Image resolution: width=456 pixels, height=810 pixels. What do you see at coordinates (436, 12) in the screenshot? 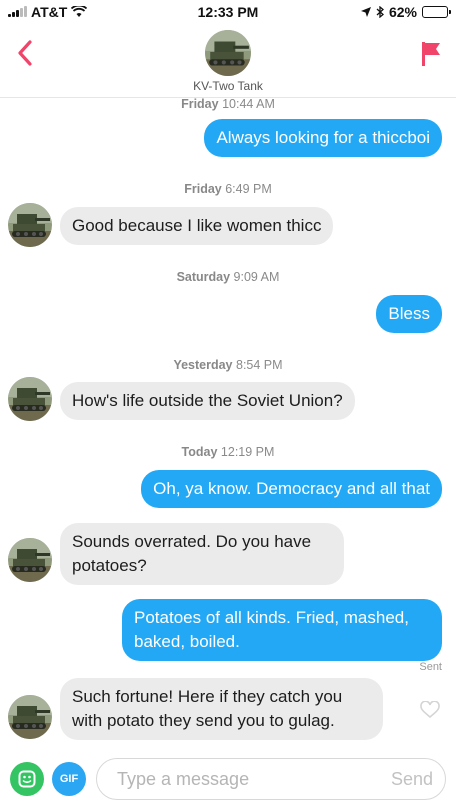
I see `battery-icon` at bounding box center [436, 12].